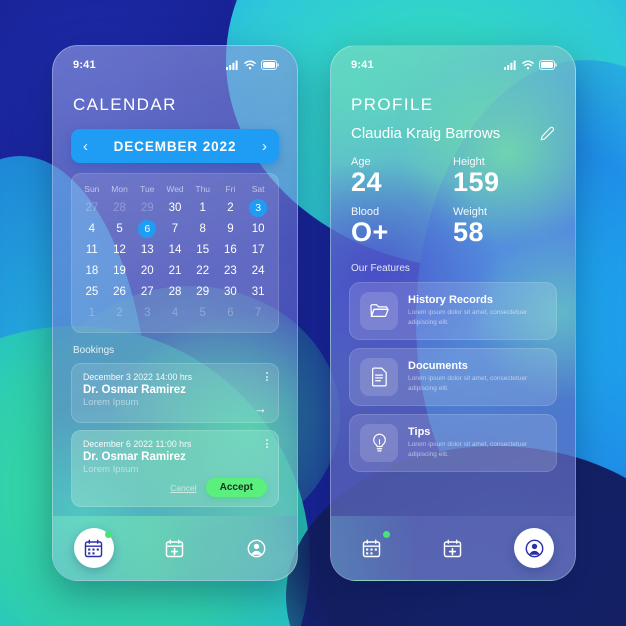 This screenshot has height=626, width=626. Describe the element at coordinates (175, 250) in the screenshot. I see `calendar-day: 14` at that location.